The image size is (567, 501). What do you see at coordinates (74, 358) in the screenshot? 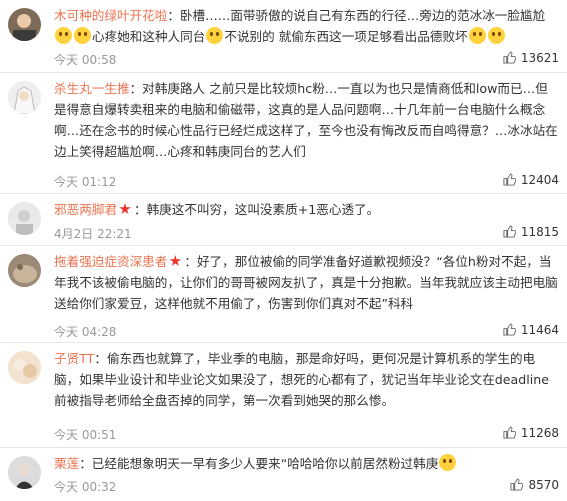
I see `comment-username: 子贤TT` at bounding box center [74, 358].